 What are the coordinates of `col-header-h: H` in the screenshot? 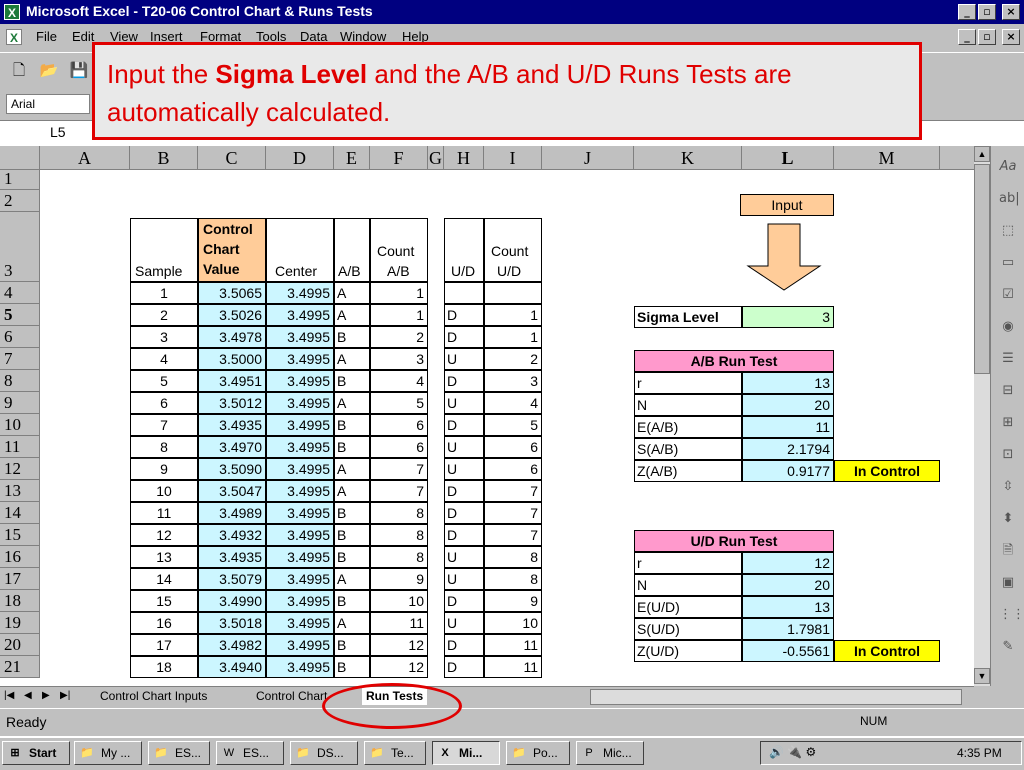 It's located at (464, 158).